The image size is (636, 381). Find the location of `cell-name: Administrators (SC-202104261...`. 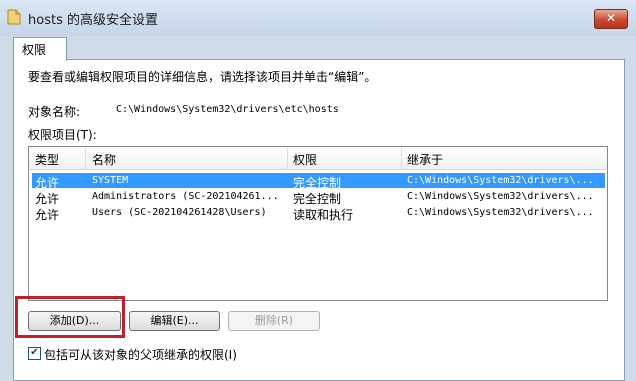

cell-name: Administrators (SC-202104261... is located at coordinates (185, 196).